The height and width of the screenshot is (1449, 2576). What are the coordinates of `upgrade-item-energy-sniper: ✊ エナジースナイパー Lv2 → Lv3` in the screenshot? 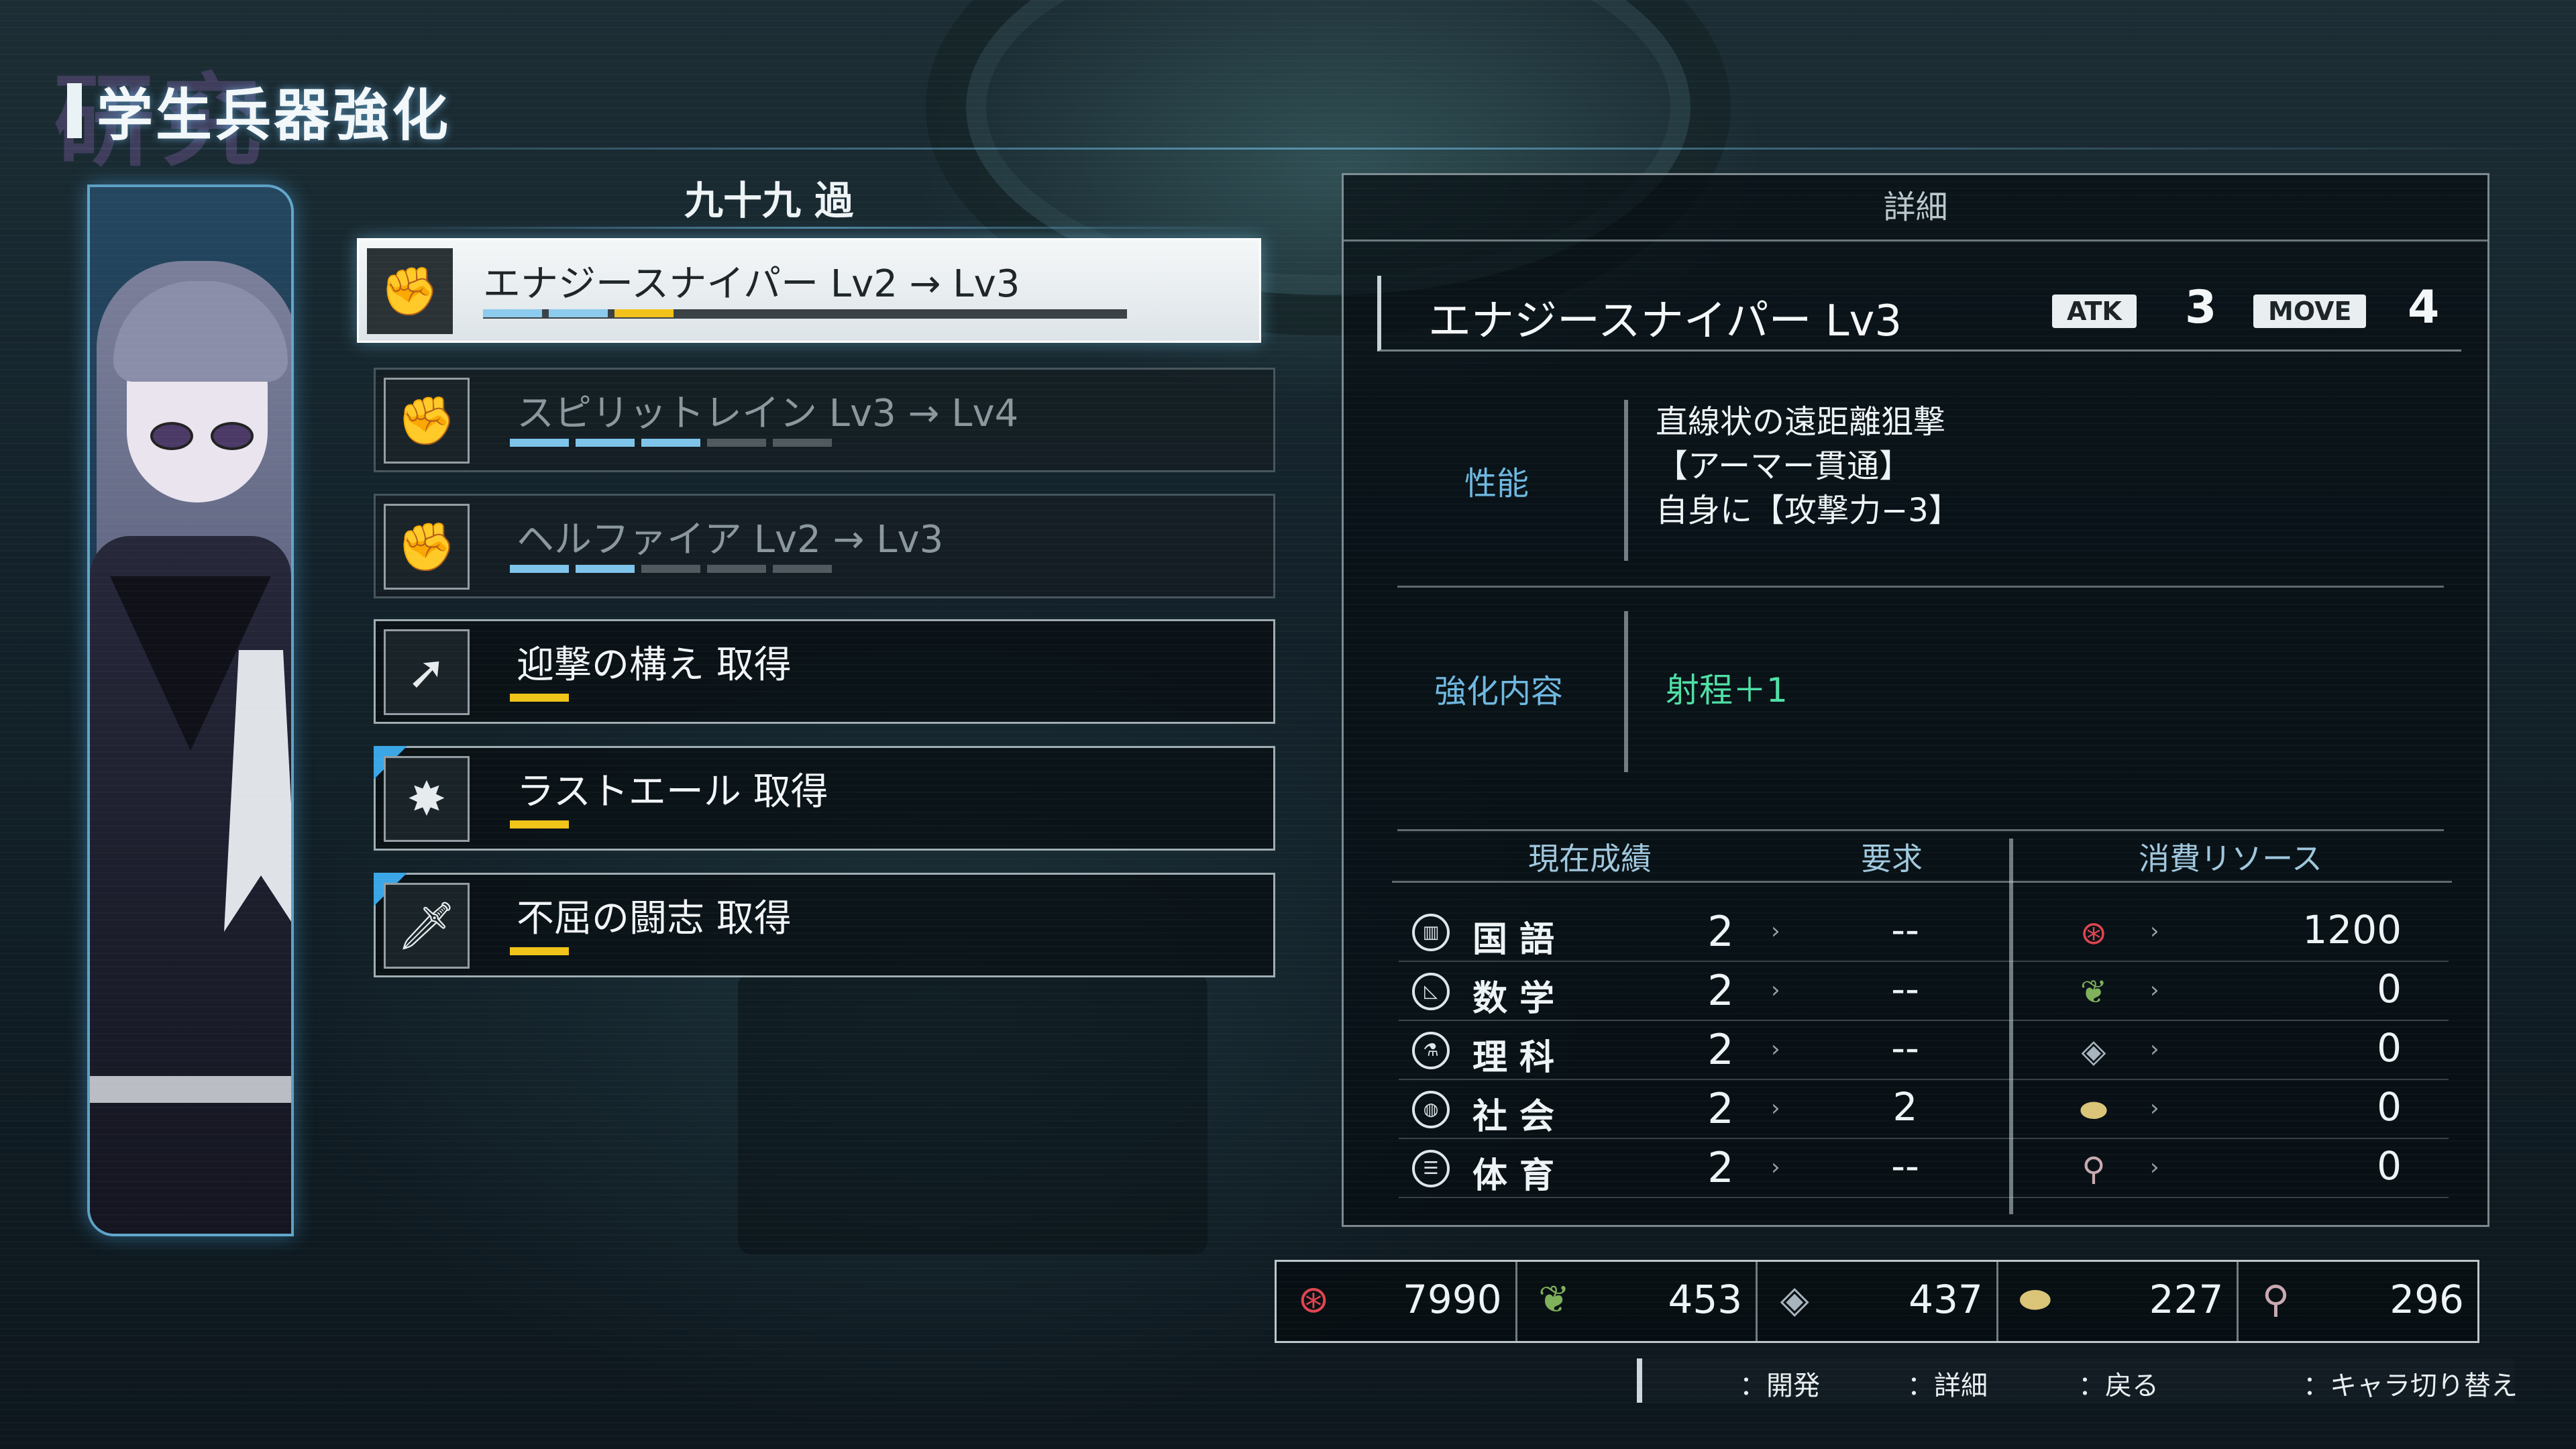 It's located at (809, 290).